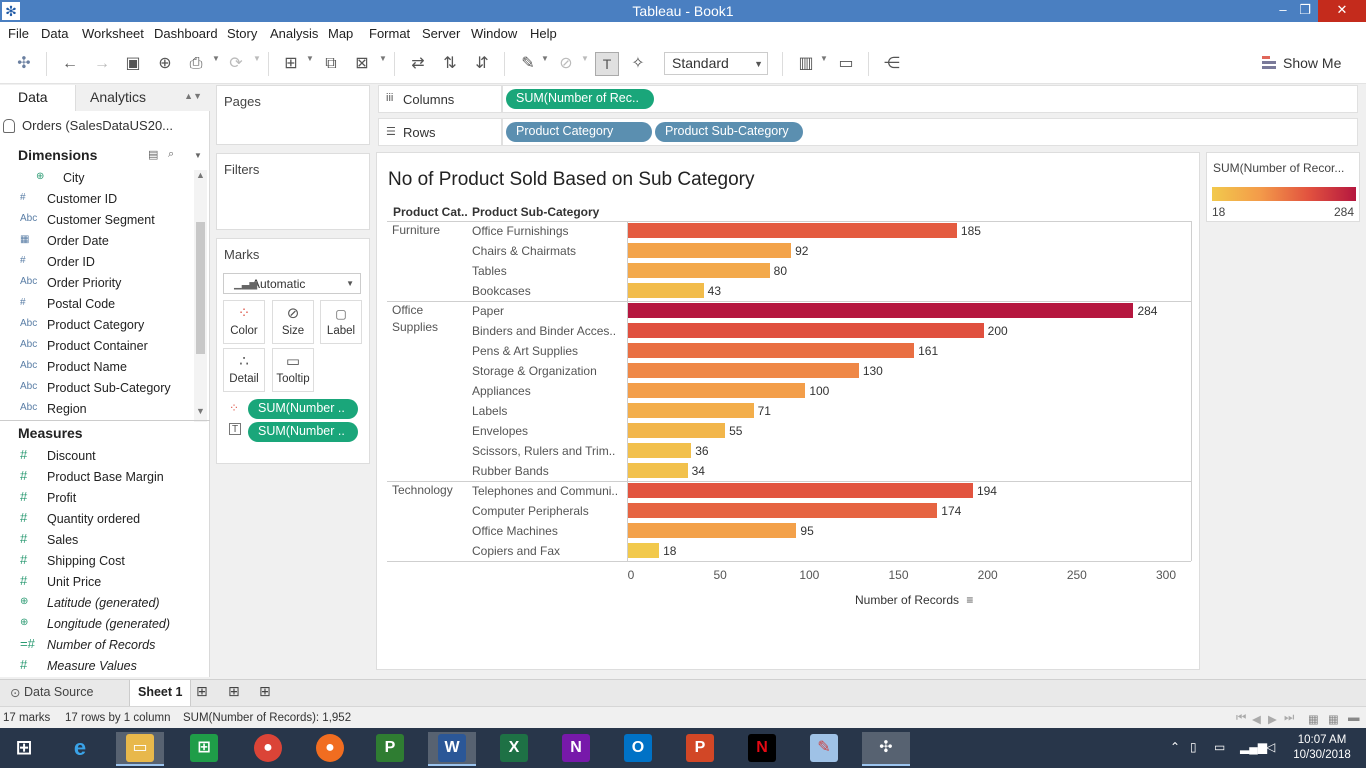 The width and height of the screenshot is (1366, 768). Describe the element at coordinates (102, 64) in the screenshot. I see `redo-icon: →` at that location.